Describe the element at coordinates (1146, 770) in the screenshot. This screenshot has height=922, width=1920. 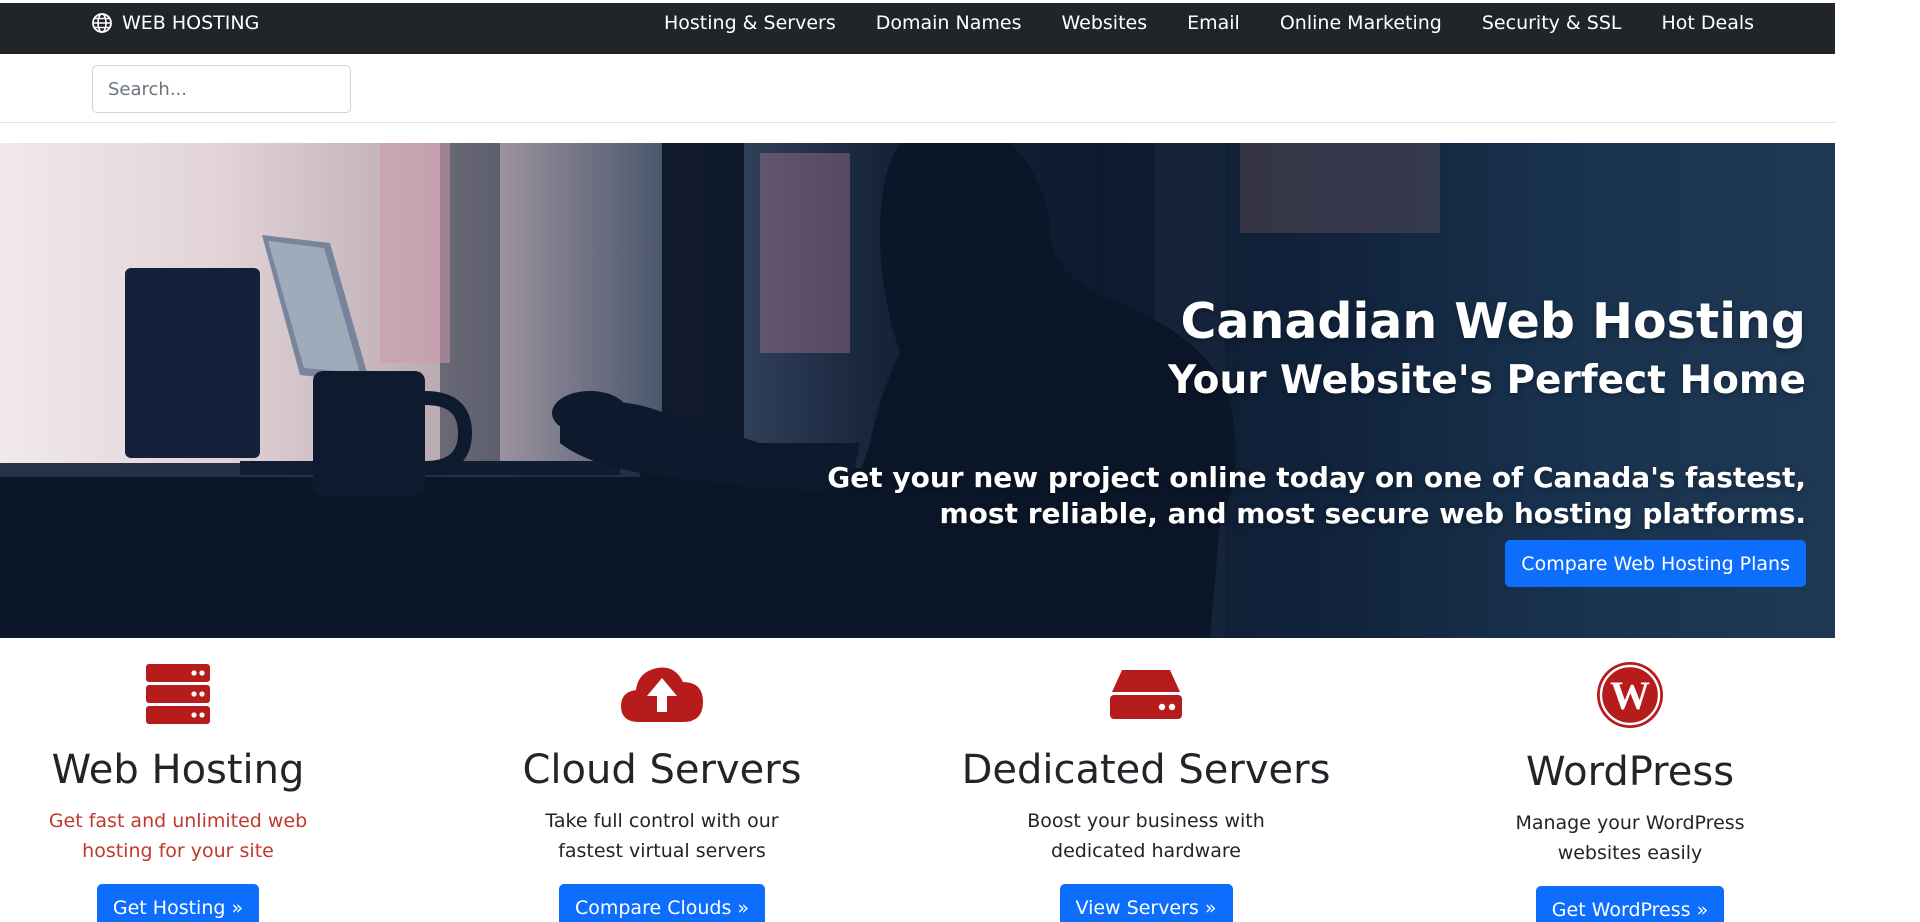
I see `feature-title: Dedicated Servers` at that location.